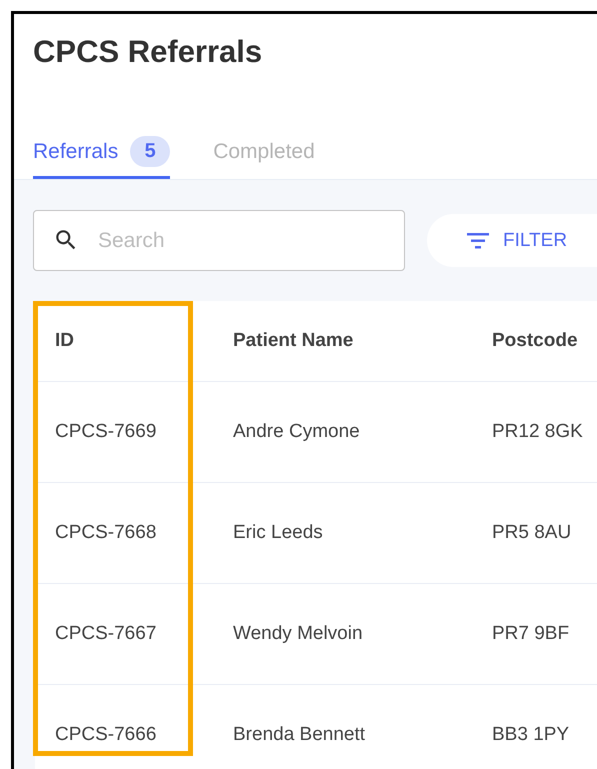 The width and height of the screenshot is (597, 769). What do you see at coordinates (298, 634) in the screenshot?
I see `table-cell-text: Wendy Melvoin` at bounding box center [298, 634].